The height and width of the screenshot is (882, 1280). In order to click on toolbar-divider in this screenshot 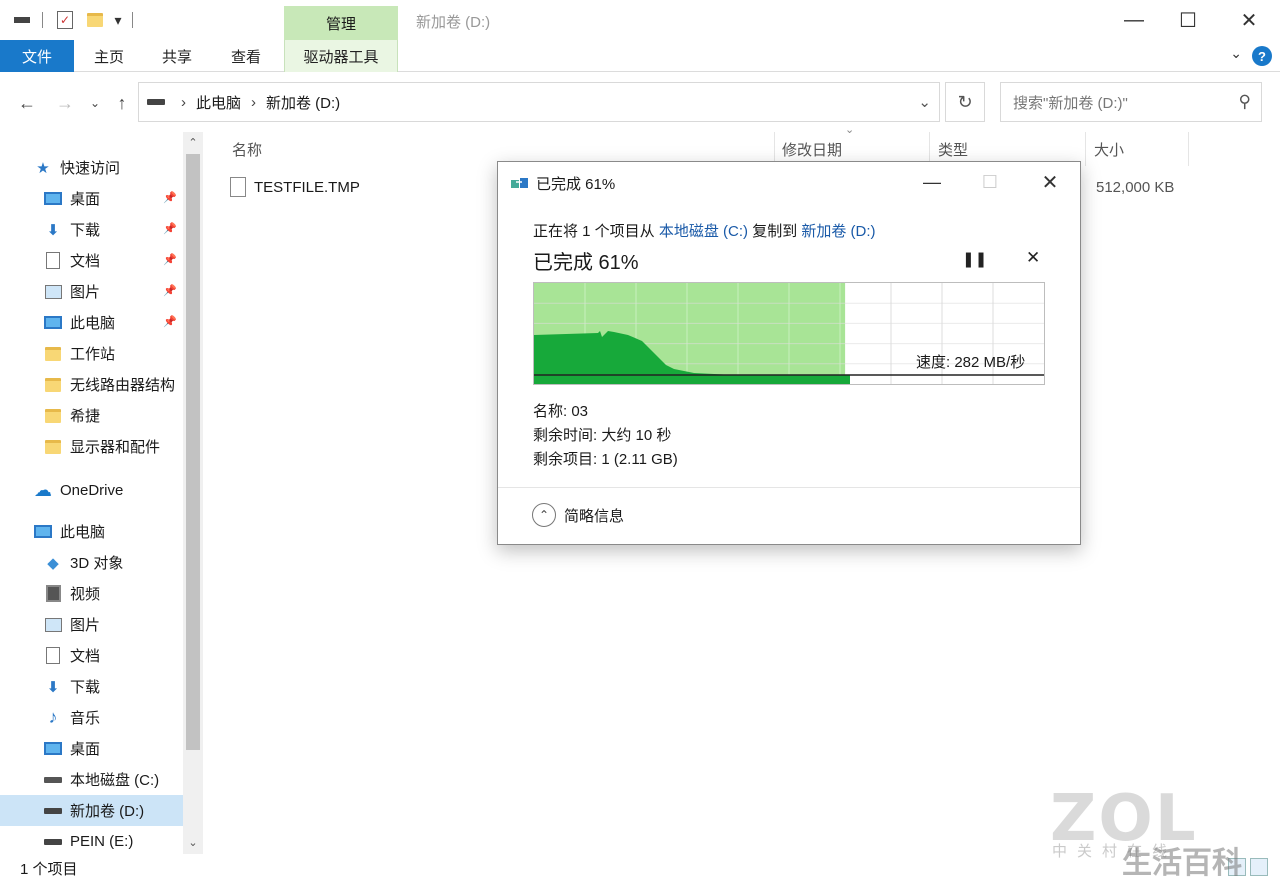, I will do `click(42, 20)`.